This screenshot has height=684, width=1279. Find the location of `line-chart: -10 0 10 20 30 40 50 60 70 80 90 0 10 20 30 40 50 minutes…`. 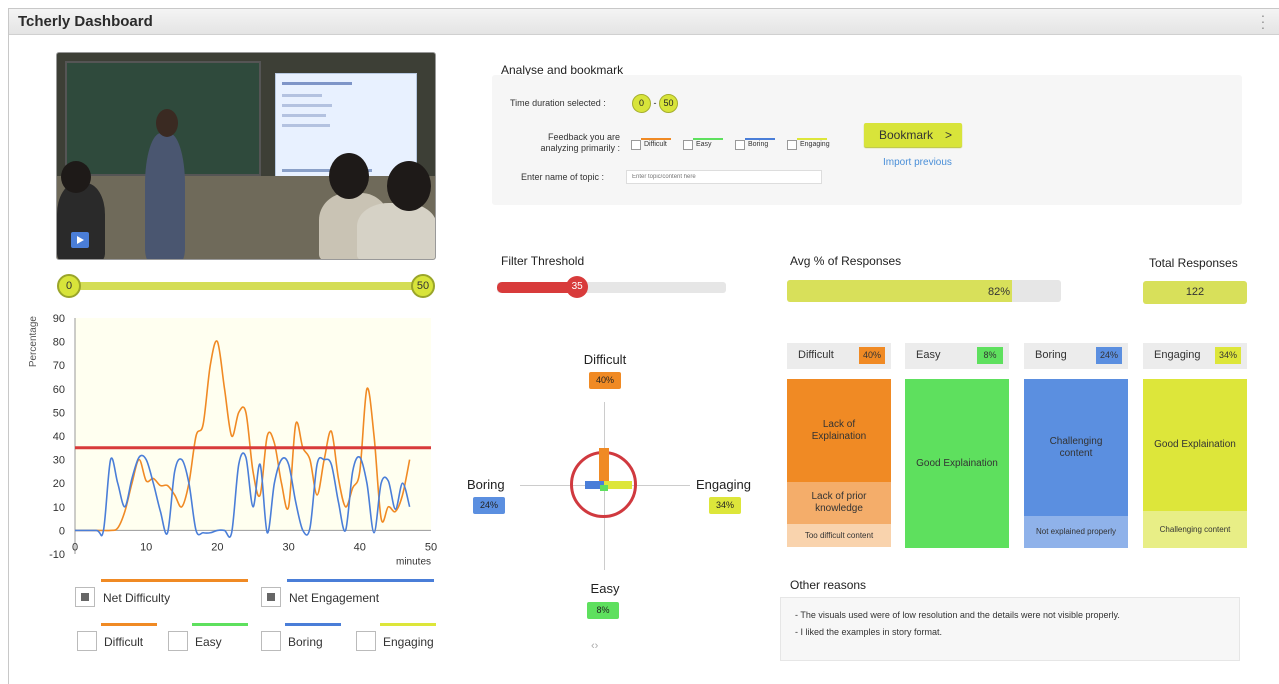

line-chart: -10 0 10 20 30 40 50 60 70 80 90 0 10 20 30 40 50 minutes… is located at coordinates (230, 435).